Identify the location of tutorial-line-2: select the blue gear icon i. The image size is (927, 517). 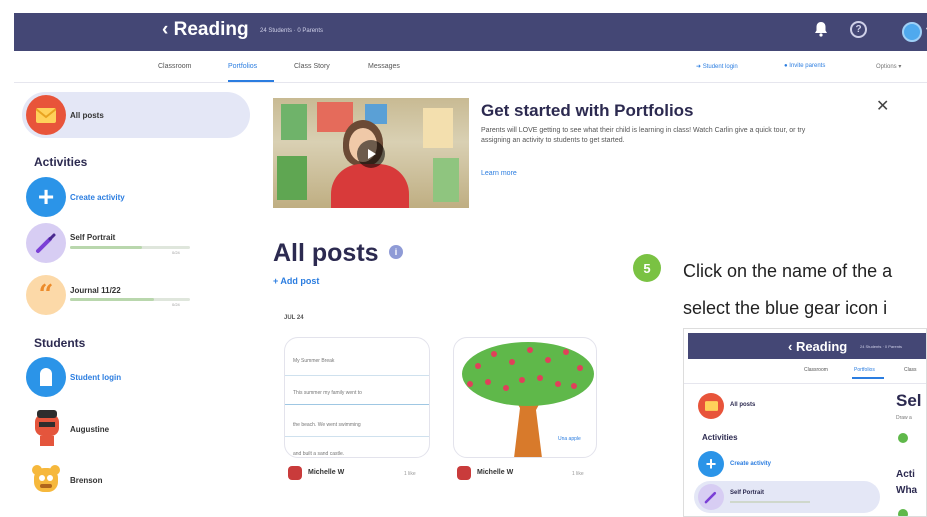
(785, 308).